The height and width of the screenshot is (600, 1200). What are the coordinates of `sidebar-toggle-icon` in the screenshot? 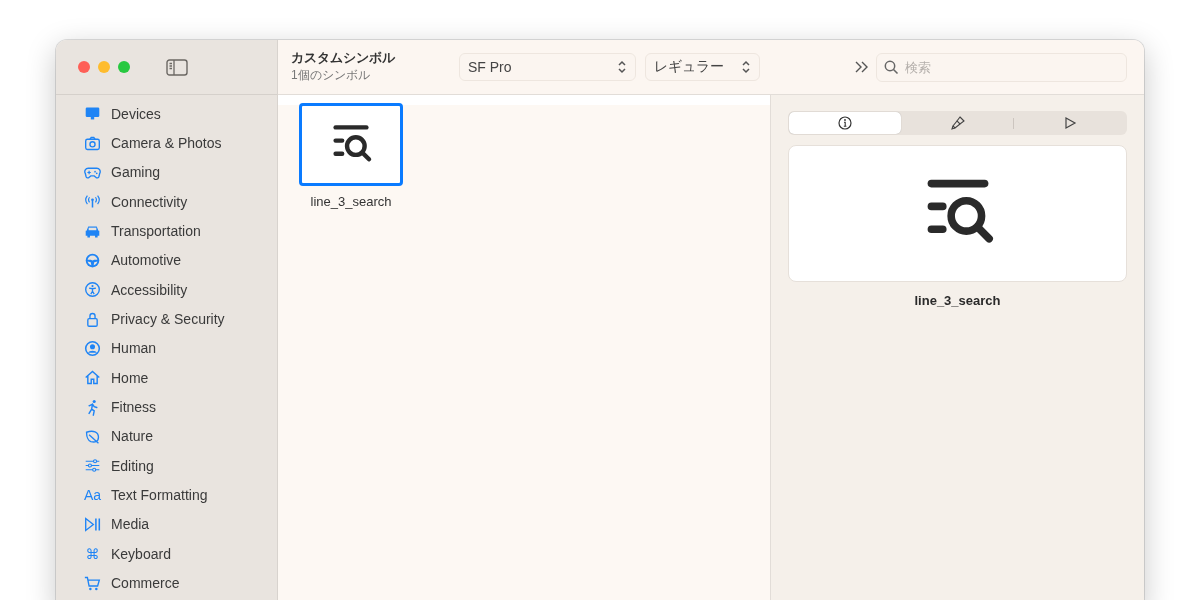 It's located at (177, 67).